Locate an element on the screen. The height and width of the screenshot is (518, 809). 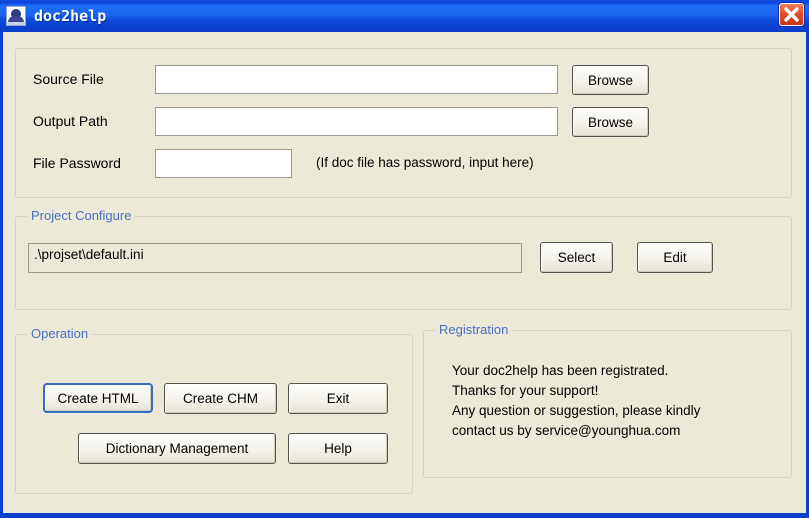
operation-title: Operation is located at coordinates (60, 333).